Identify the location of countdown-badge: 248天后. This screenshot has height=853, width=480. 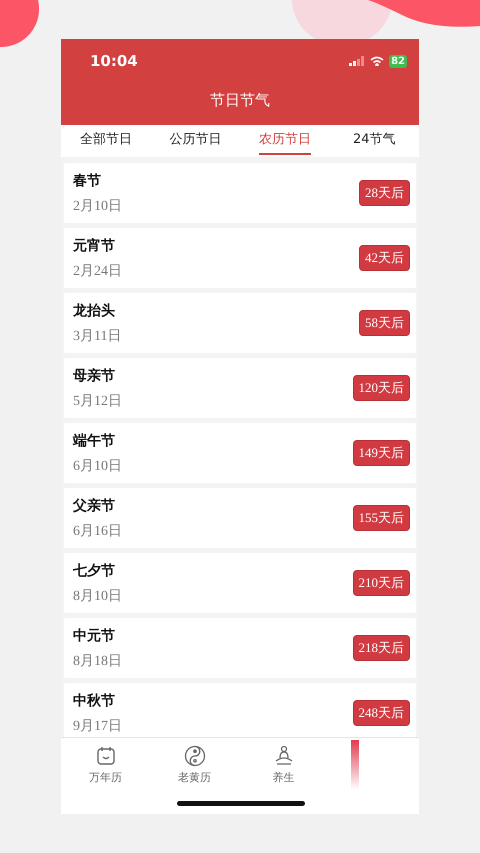
(381, 713).